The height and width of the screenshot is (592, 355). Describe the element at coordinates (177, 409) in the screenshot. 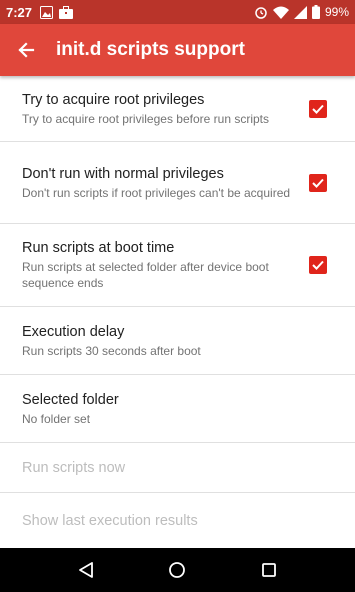

I see `setting-selected-folder: Selected folder No folder set` at that location.